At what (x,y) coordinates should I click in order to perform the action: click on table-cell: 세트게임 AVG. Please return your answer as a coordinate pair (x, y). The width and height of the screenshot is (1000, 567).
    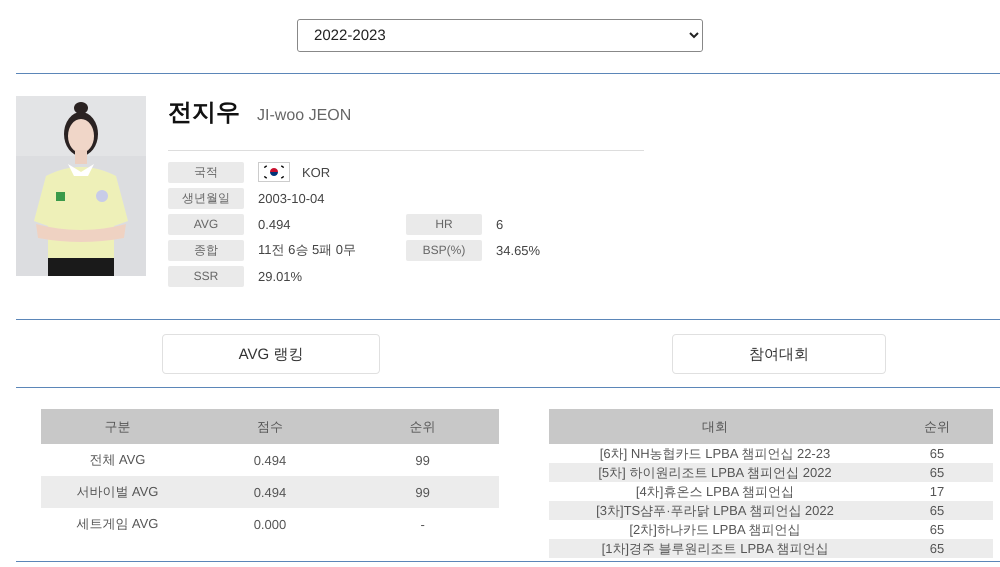
    Looking at the image, I should click on (117, 524).